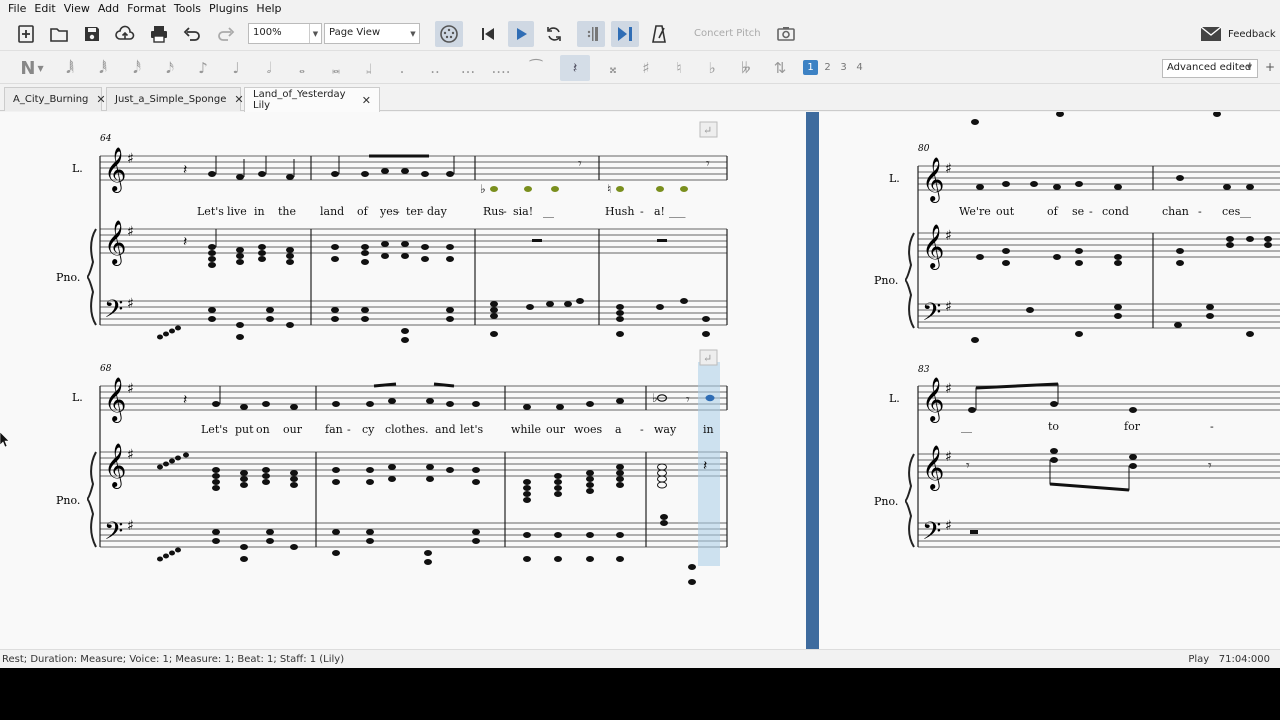 This screenshot has width=1280, height=720. I want to click on staff-piano-treble-lines, so click(413, 241).